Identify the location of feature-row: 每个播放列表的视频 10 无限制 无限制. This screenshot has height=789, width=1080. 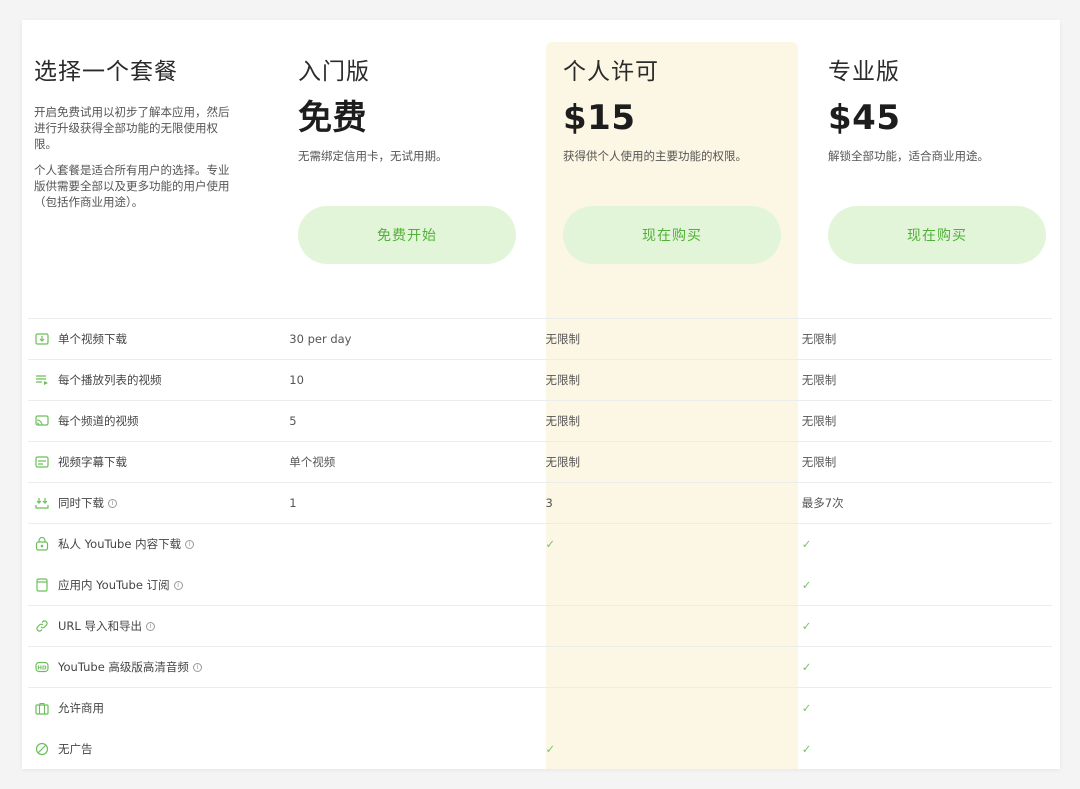
(540, 379).